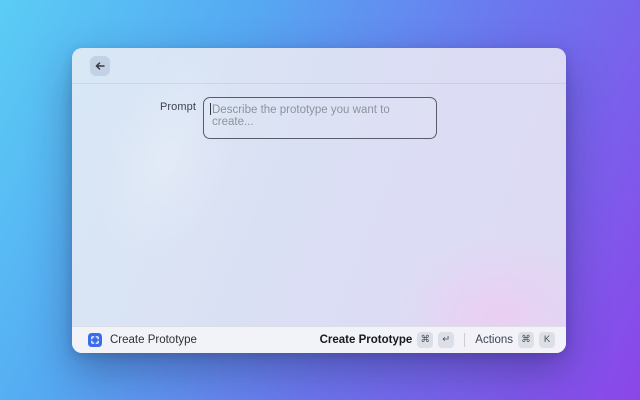 Image resolution: width=640 pixels, height=400 pixels. I want to click on statusbar-divider, so click(465, 340).